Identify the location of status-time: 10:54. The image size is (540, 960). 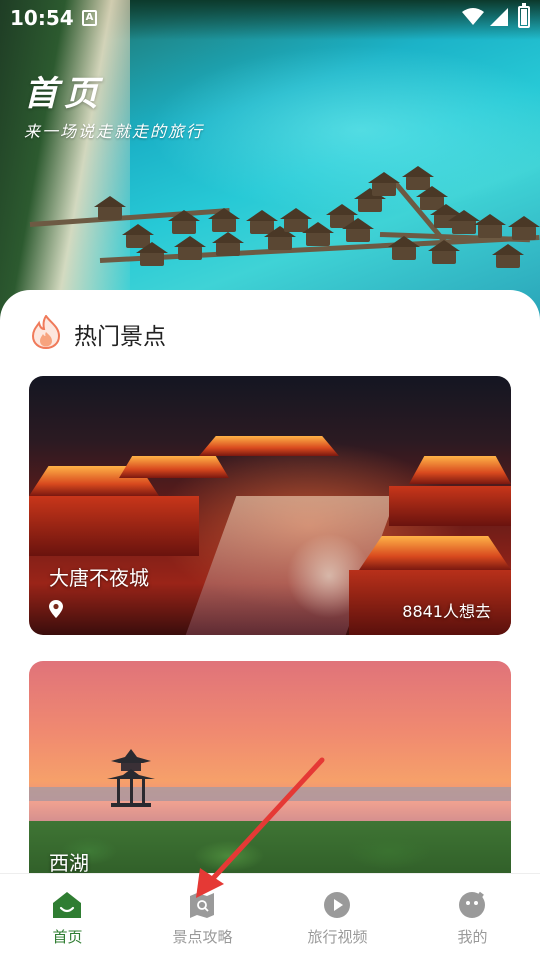
(42, 18).